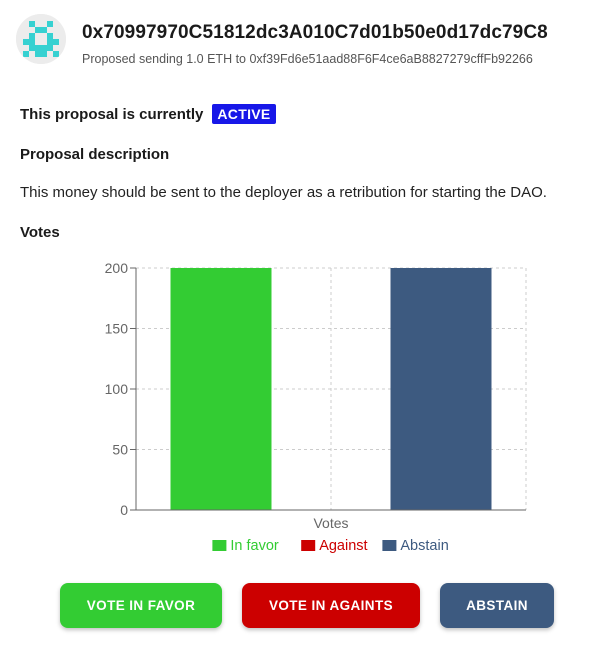  I want to click on vote-in-favor-button: VOTE IN FAVOR, so click(141, 605).